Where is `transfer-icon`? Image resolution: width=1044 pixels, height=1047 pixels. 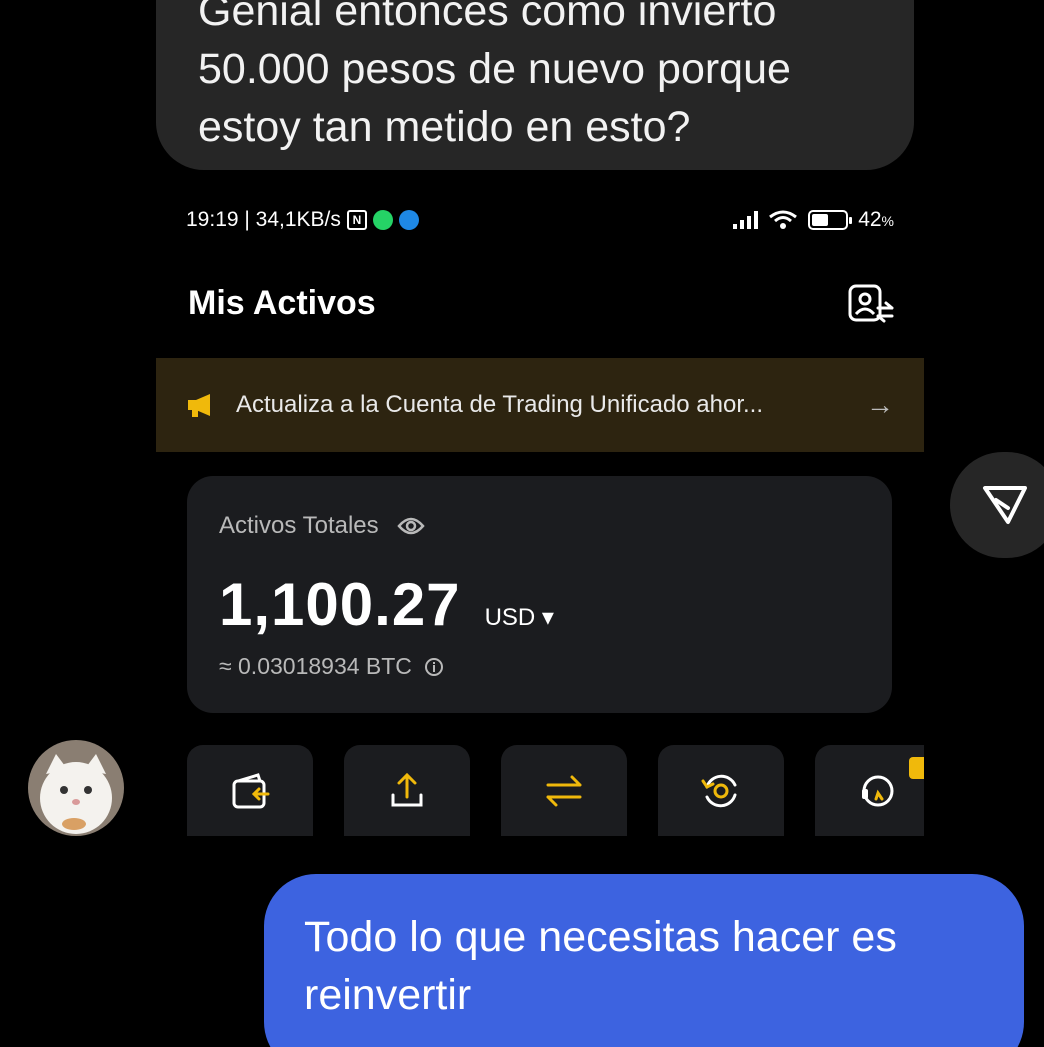
transfer-icon is located at coordinates (564, 791).